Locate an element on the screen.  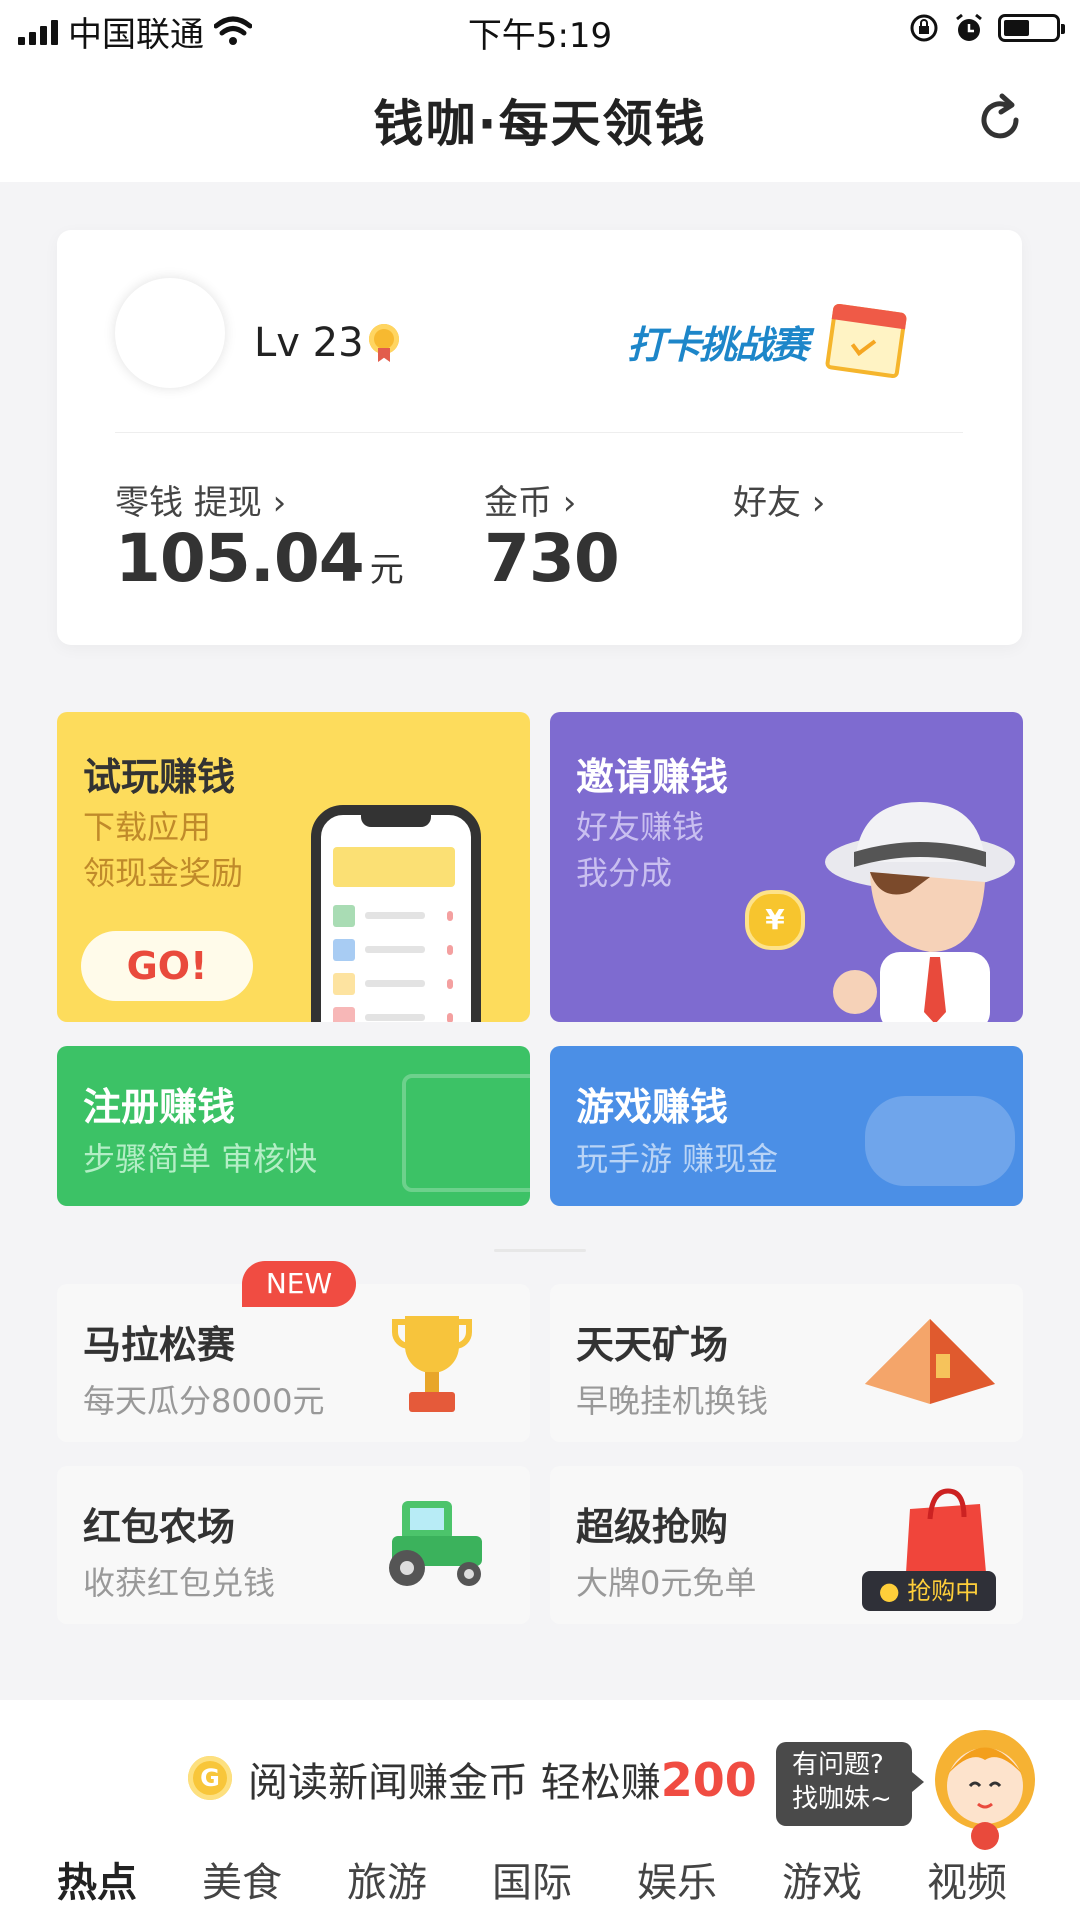
promo-amount: 200 is located at coordinates (708, 1780).